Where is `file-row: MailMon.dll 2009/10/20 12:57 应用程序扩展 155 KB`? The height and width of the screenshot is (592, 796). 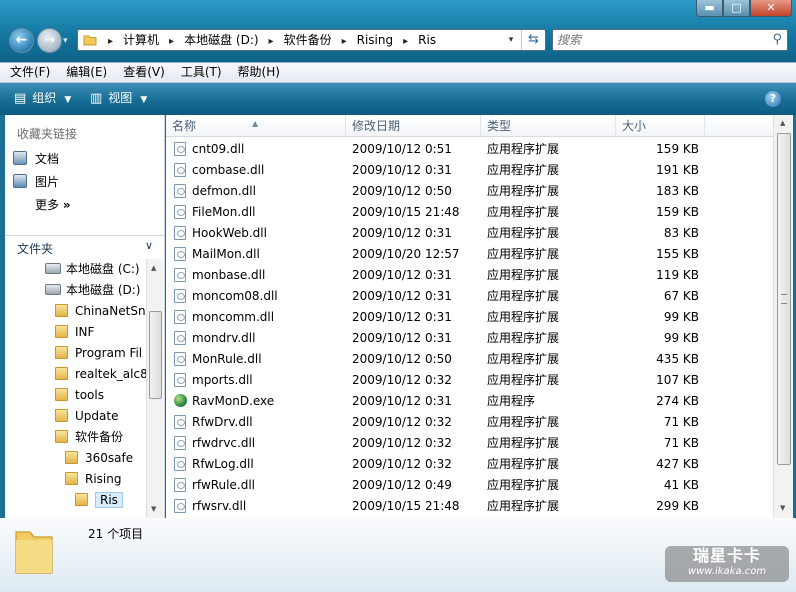 file-row: MailMon.dll 2009/10/20 12:57 应用程序扩展 155 KB is located at coordinates (469, 254).